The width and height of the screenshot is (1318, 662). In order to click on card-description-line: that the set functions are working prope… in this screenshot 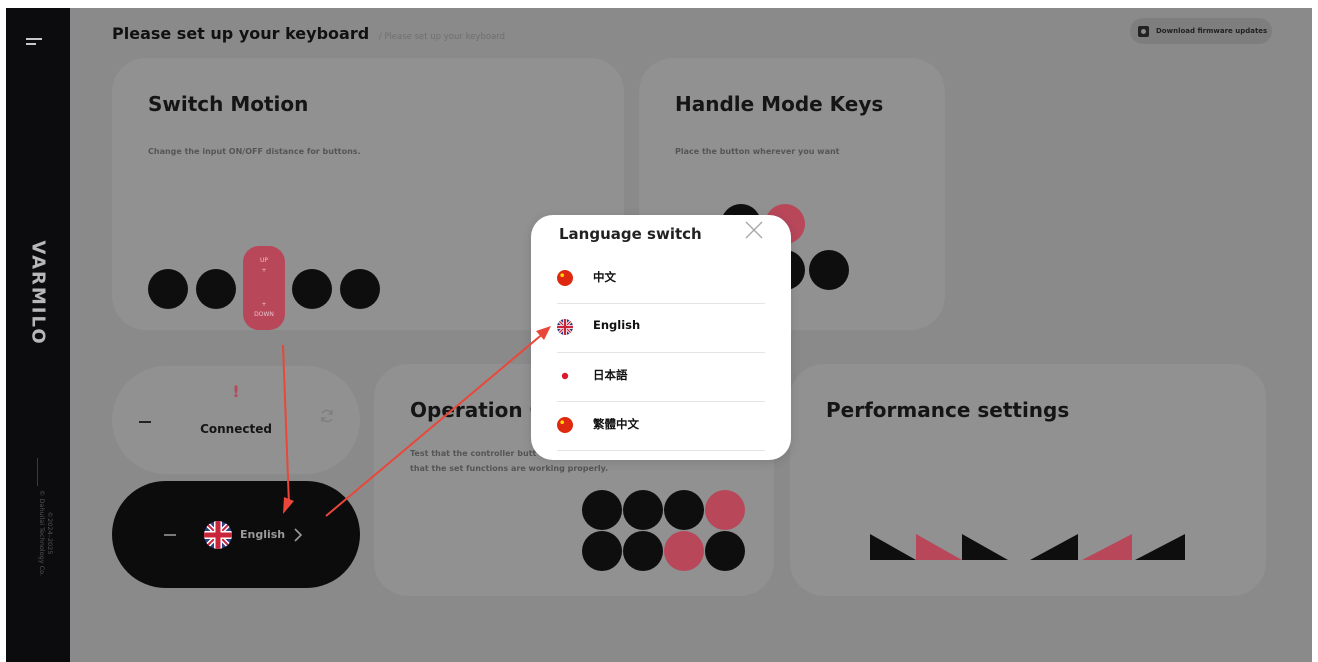, I will do `click(509, 468)`.